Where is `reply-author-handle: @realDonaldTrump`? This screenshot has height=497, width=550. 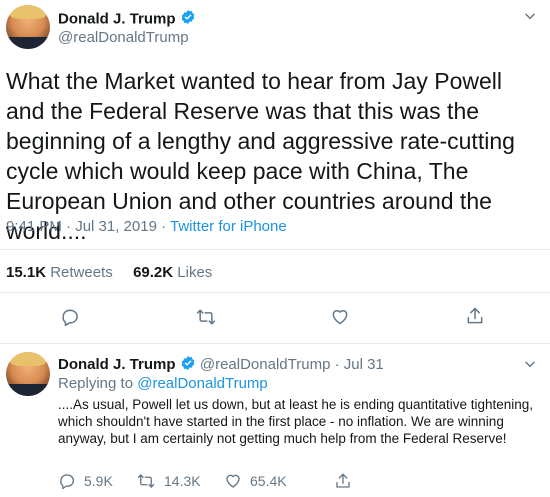 reply-author-handle: @realDonaldTrump is located at coordinates (265, 364).